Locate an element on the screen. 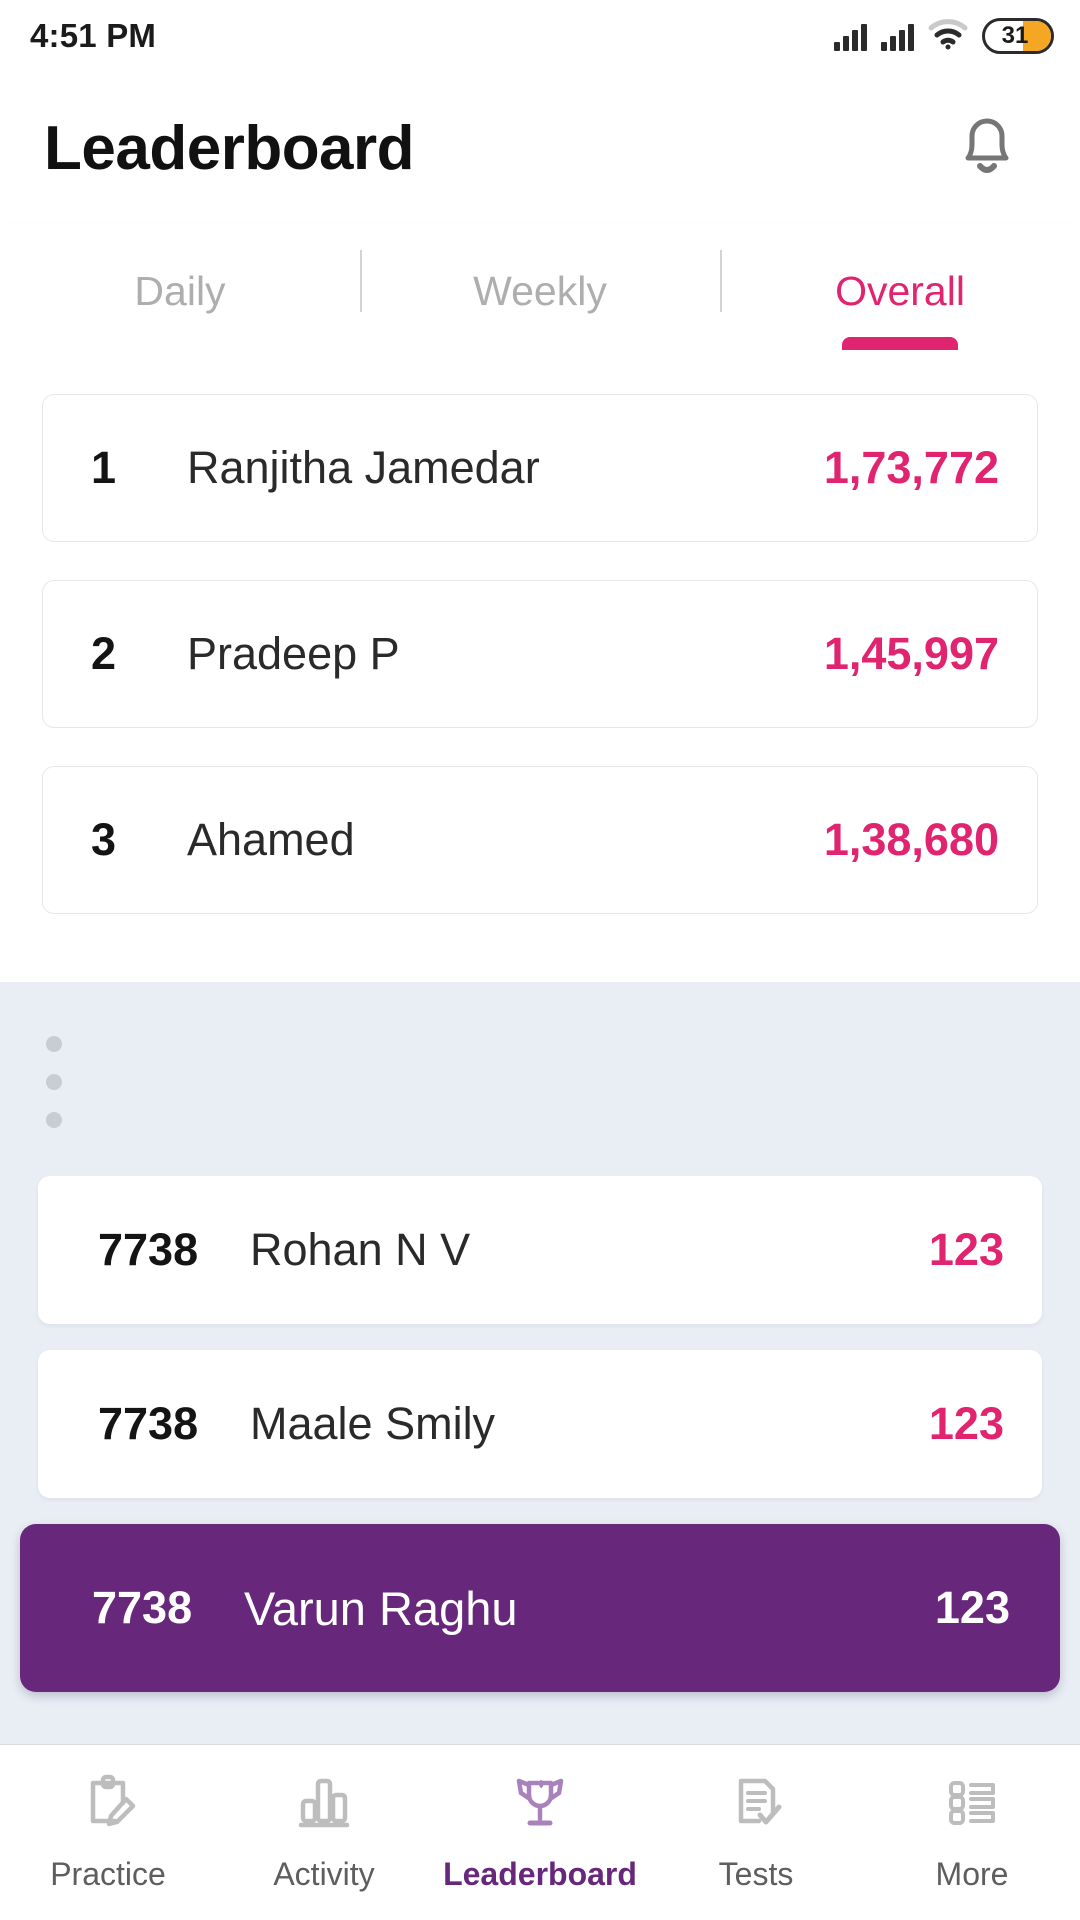  list-icon is located at coordinates (972, 1803).